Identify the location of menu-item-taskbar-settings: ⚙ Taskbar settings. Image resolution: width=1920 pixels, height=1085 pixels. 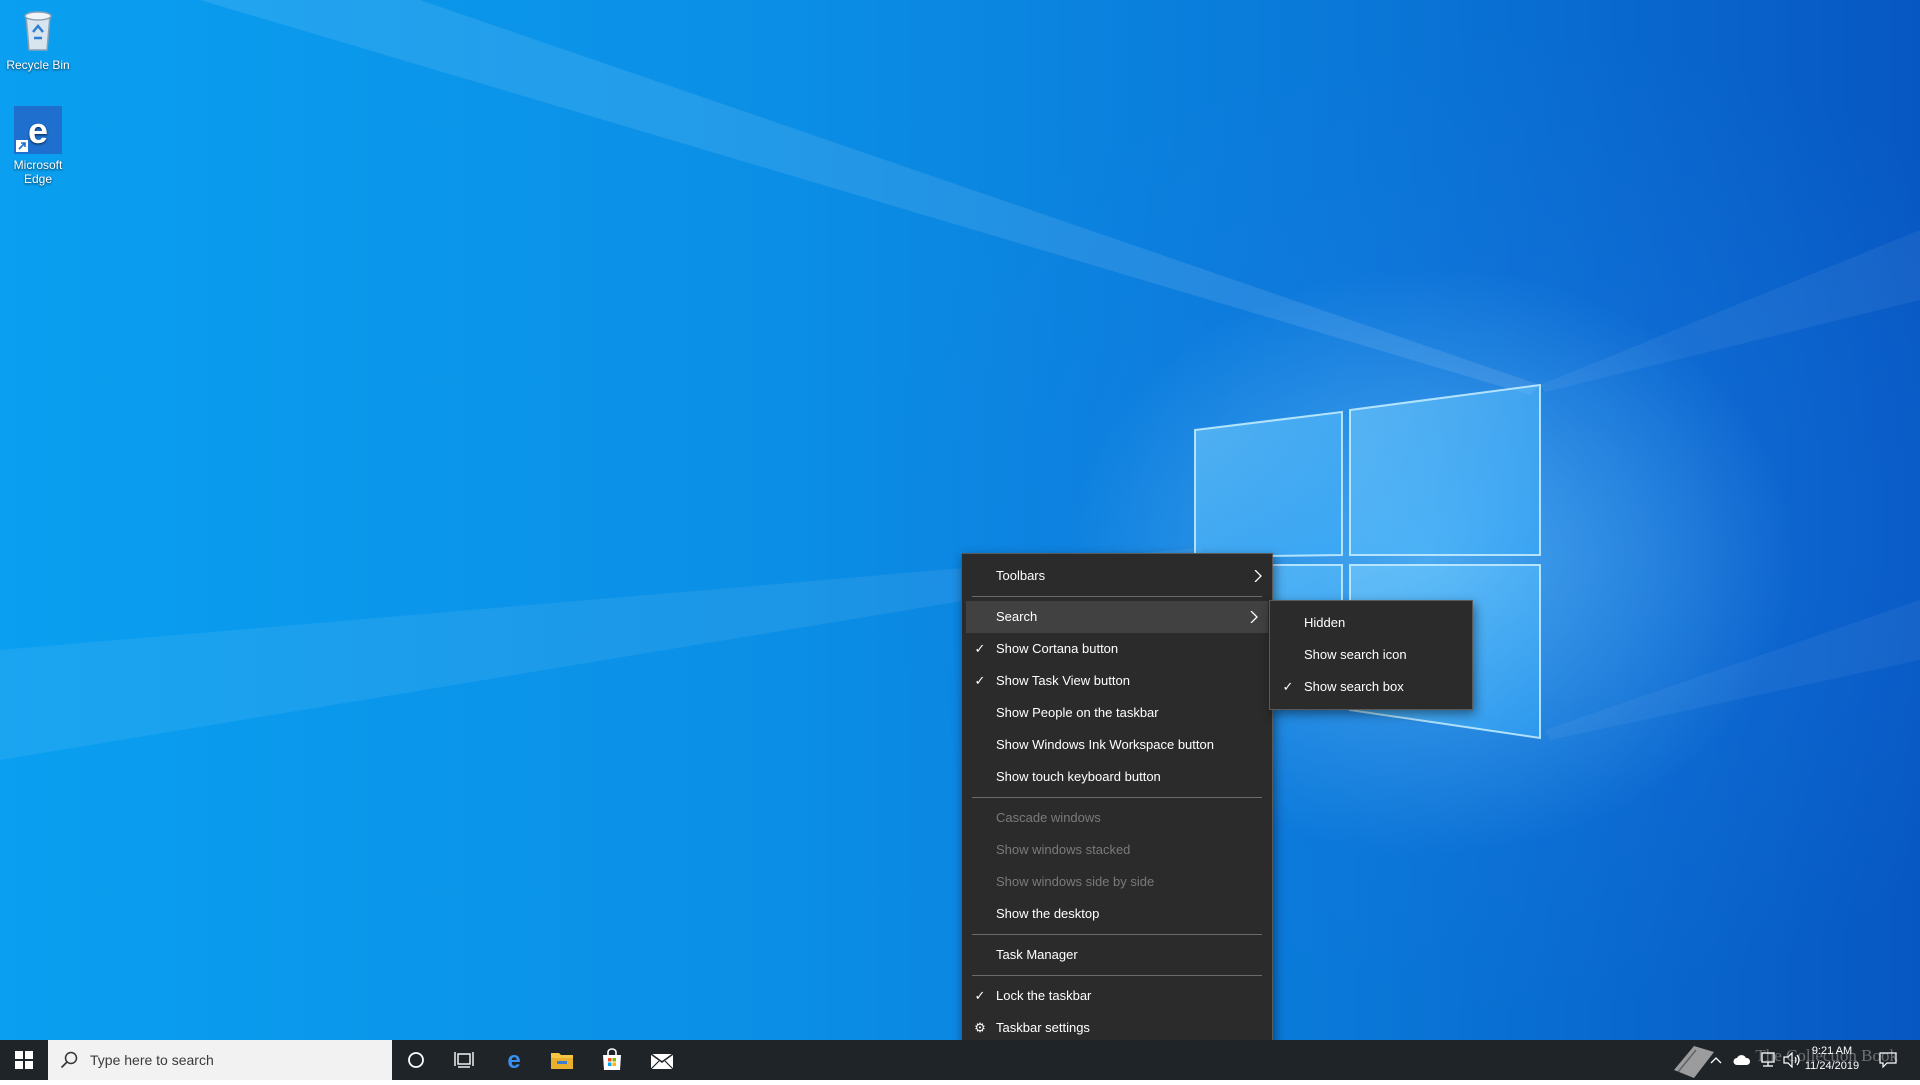
(1117, 1026).